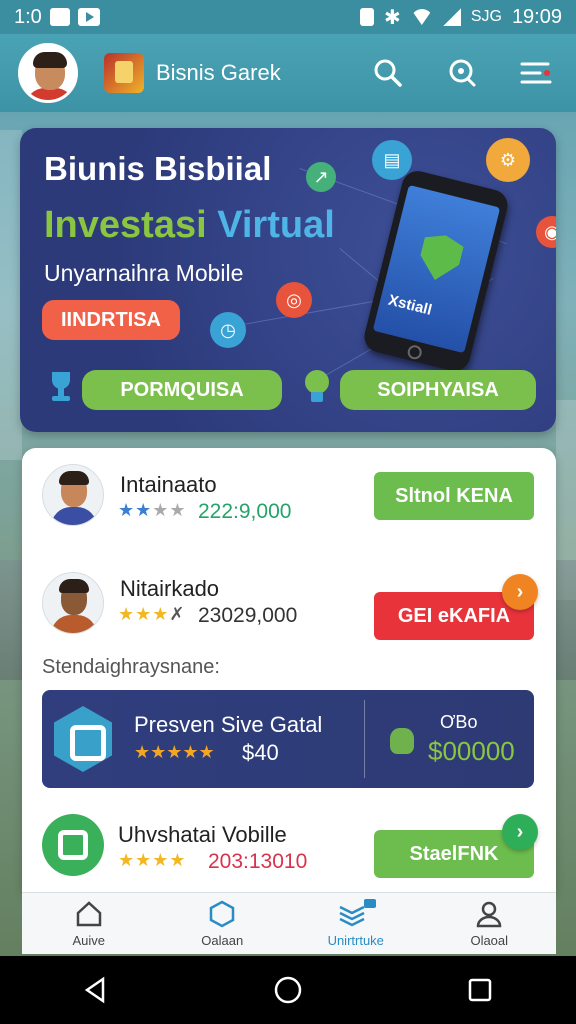 The image size is (576, 1024). I want to click on home-icon, so click(88, 914).